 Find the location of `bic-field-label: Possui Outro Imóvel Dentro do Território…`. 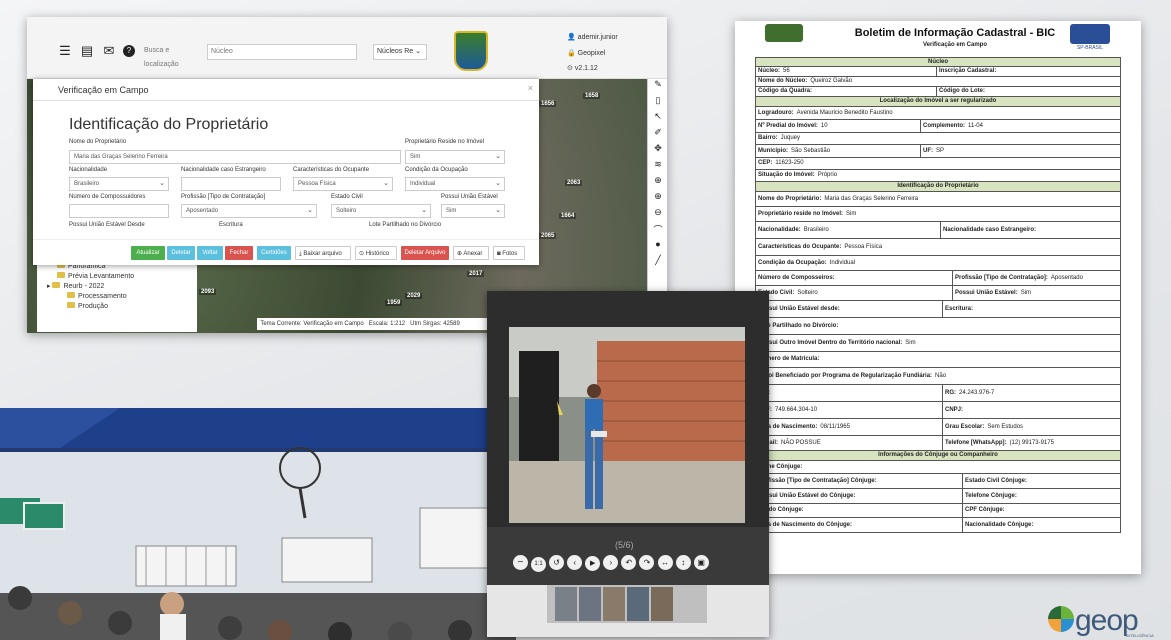

bic-field-label: Possui Outro Imóvel Dentro do Território… is located at coordinates (830, 343).